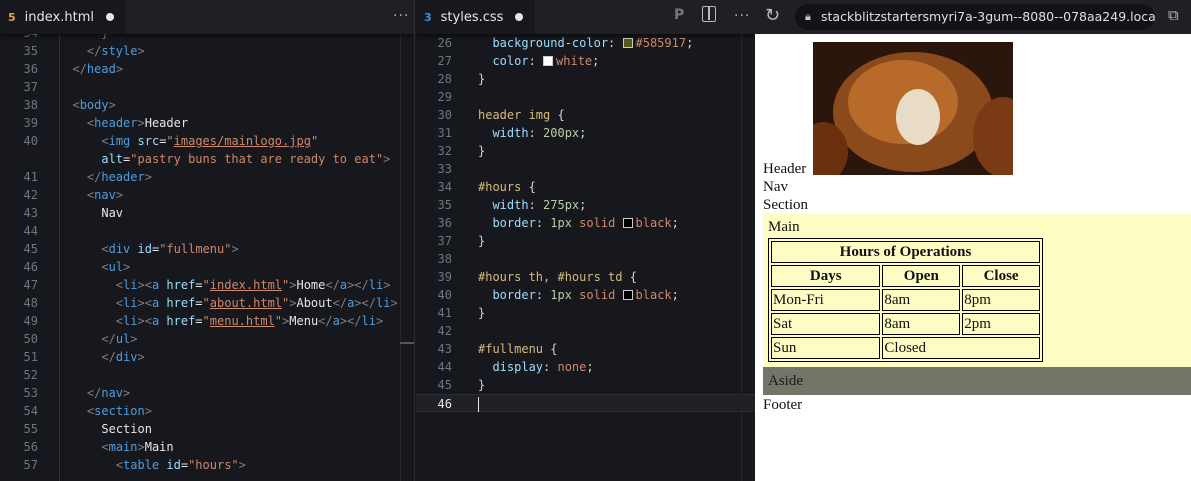 This screenshot has width=1191, height=481. I want to click on code-line: 41 </header>, so click(207, 177).